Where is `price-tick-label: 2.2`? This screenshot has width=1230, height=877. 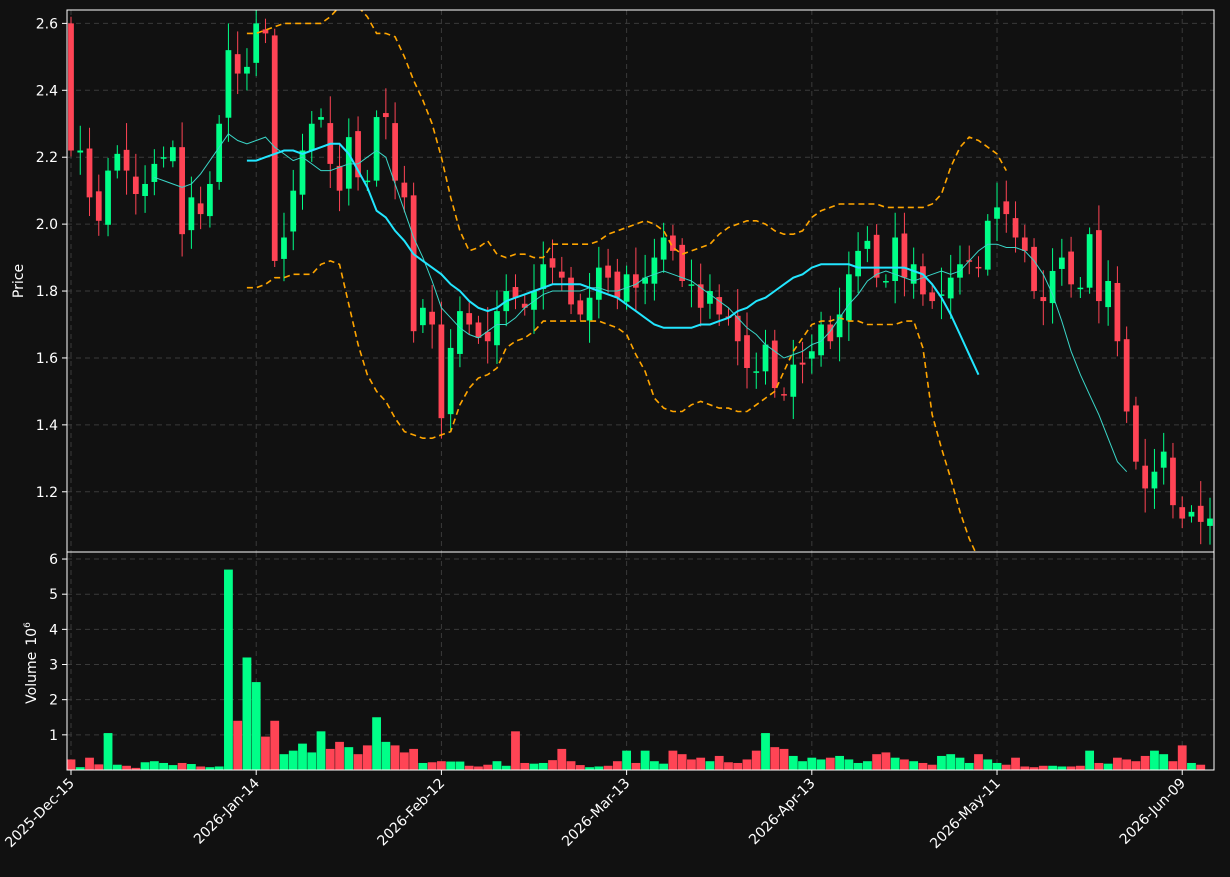
price-tick-label: 2.2 is located at coordinates (47, 158).